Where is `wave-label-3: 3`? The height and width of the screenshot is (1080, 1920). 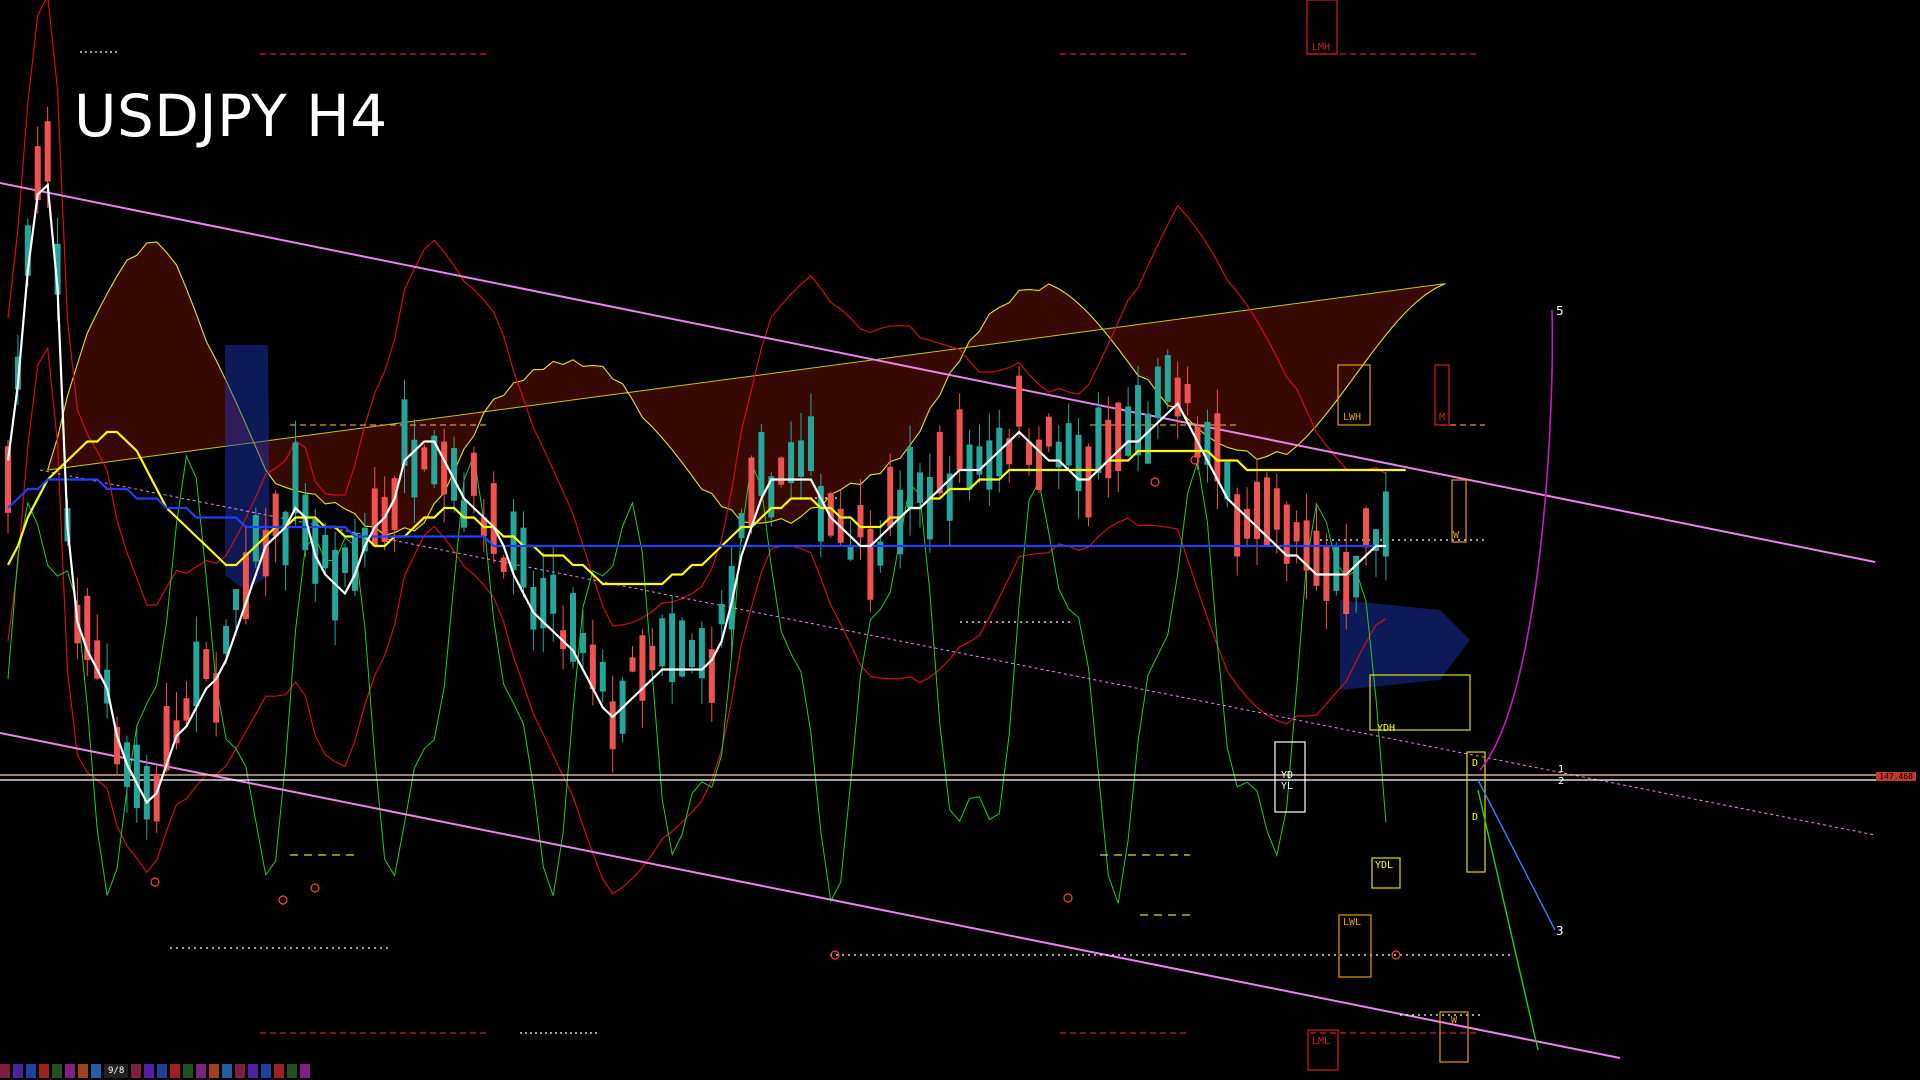 wave-label-3: 3 is located at coordinates (1560, 931).